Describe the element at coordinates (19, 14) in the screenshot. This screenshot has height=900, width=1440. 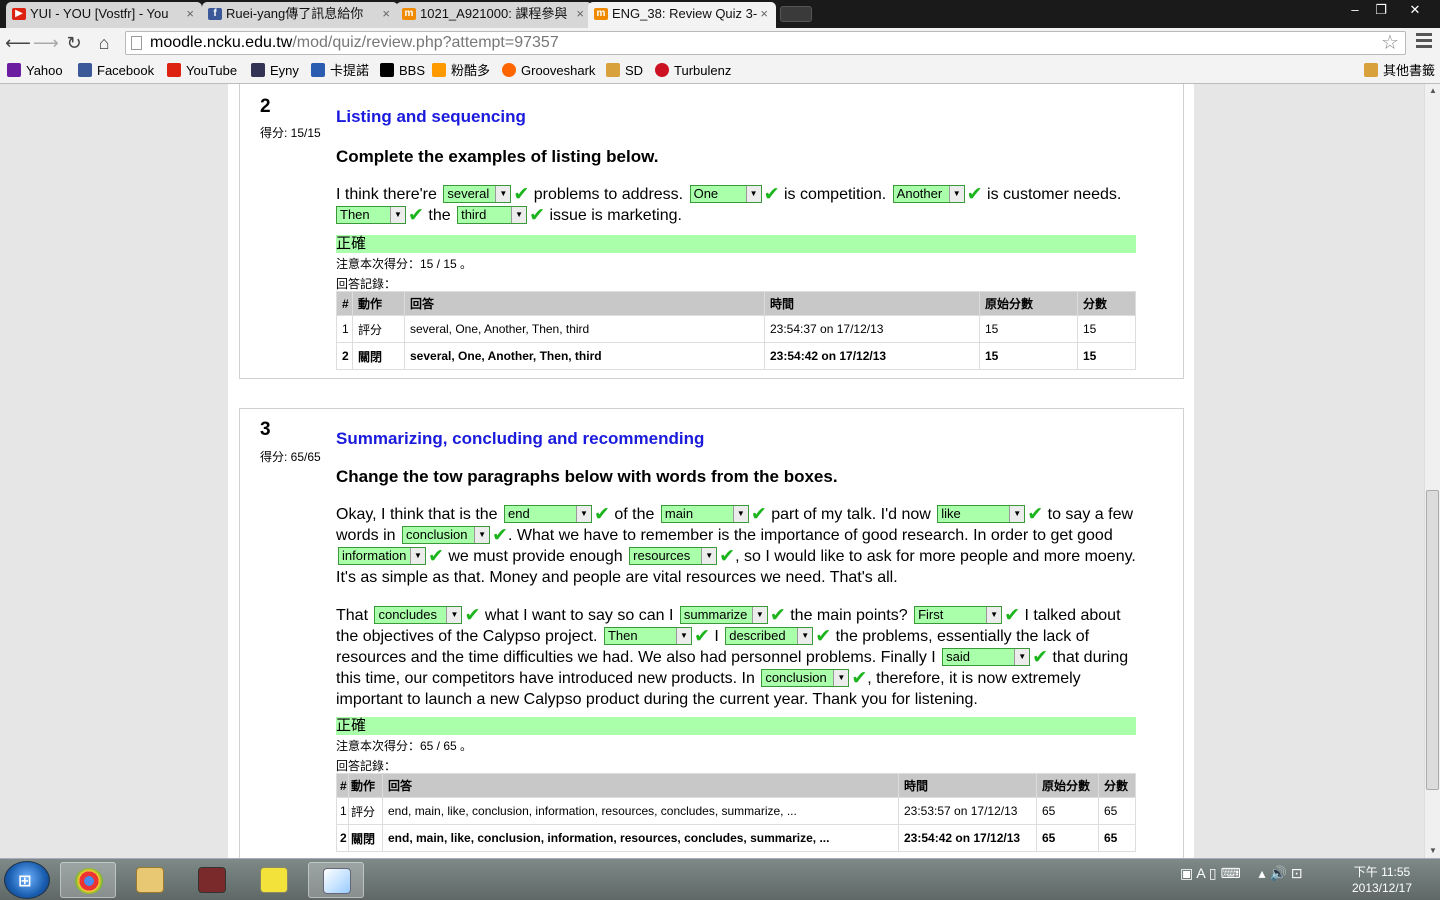
I see `youtube-icon: ▶` at that location.